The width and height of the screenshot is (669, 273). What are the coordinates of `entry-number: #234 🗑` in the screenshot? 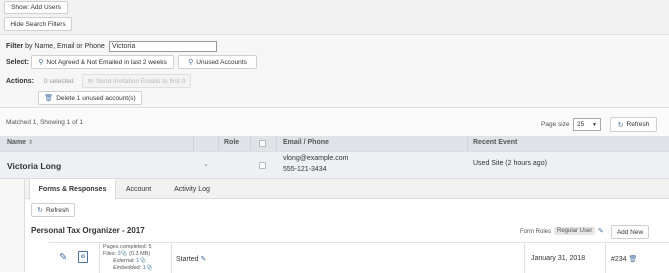 It's located at (624, 259).